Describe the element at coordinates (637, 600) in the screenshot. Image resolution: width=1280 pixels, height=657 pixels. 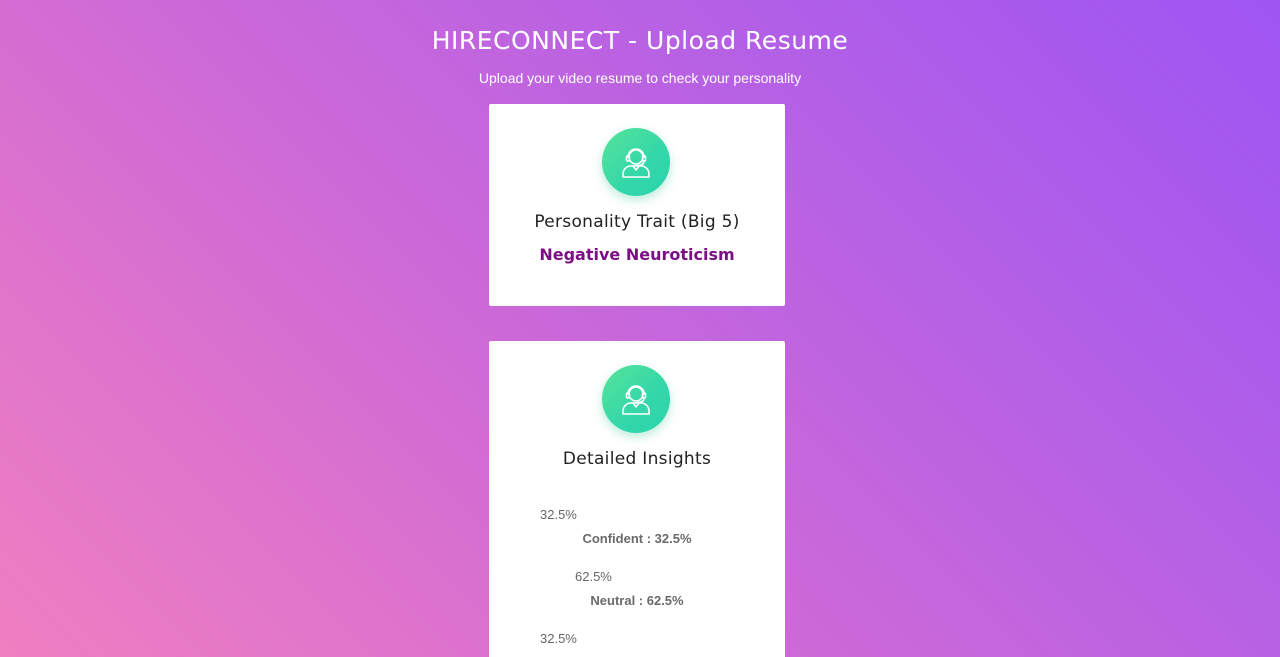
I see `insight-label: Neutral : 62.5%` at that location.